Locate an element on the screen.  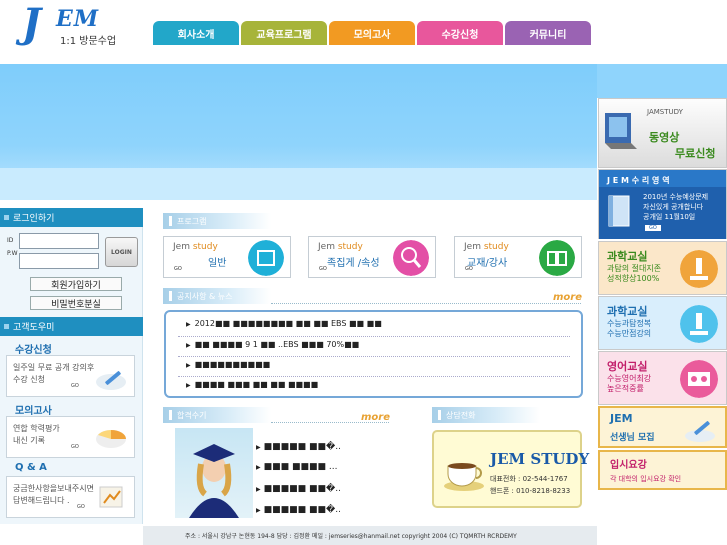
science2-title: 과학교실 is located at coordinates (627, 311).